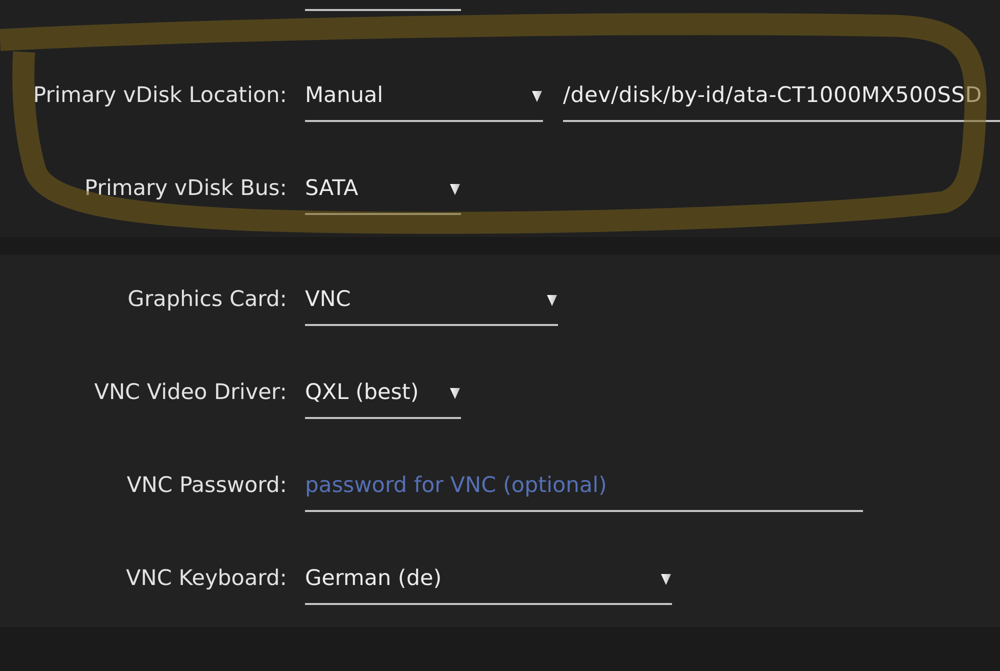 Image resolution: width=1000 pixels, height=671 pixels. What do you see at coordinates (584, 492) in the screenshot?
I see `password-field: password for VNC (optional)` at bounding box center [584, 492].